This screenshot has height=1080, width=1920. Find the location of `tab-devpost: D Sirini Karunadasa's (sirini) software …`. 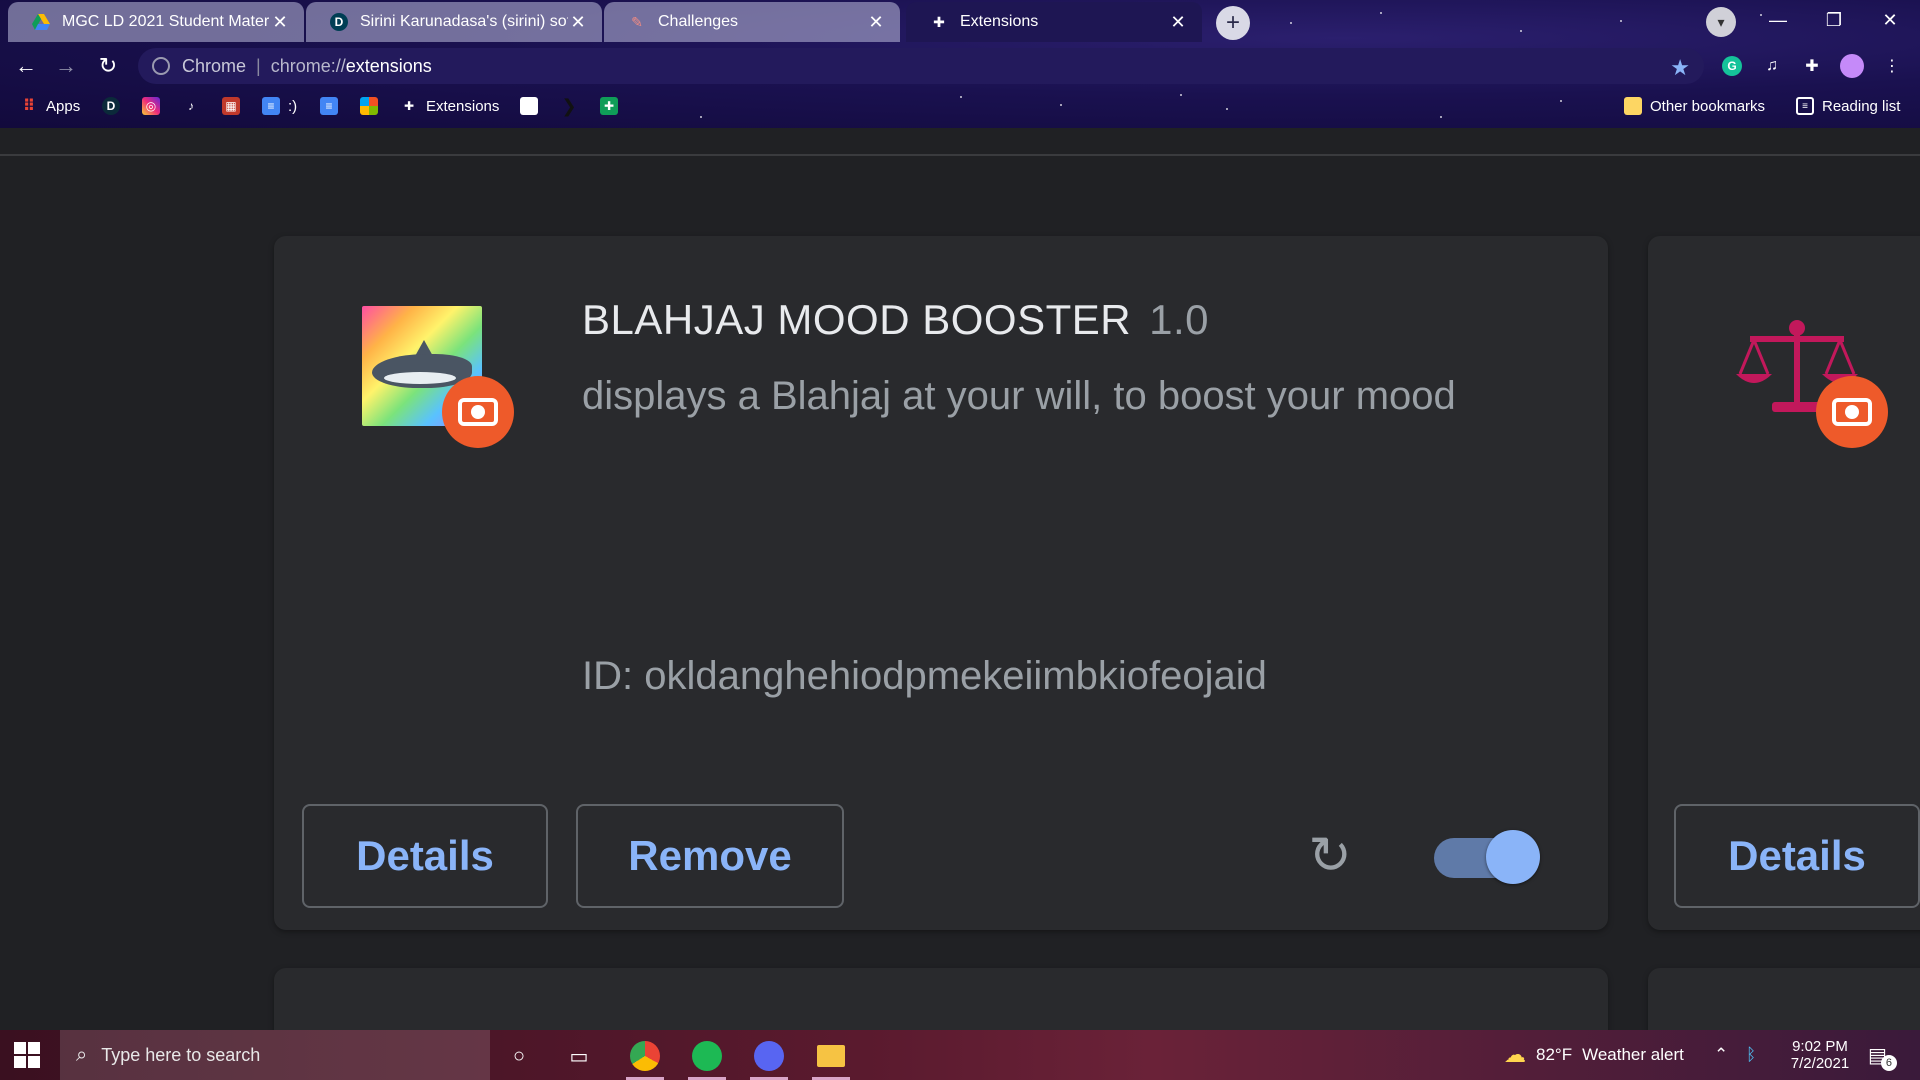

tab-devpost: D Sirini Karunadasa's (sirini) software … is located at coordinates (454, 22).